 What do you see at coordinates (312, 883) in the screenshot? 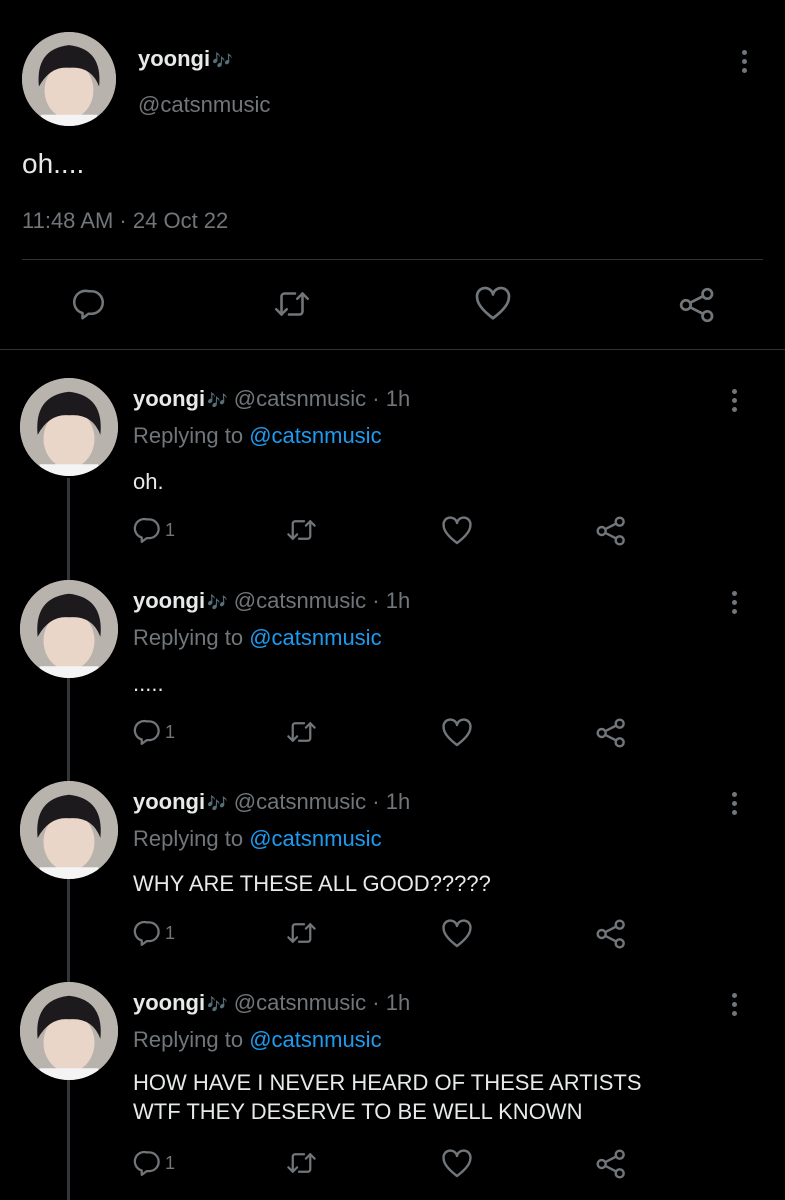
I see `reply-text-line: WHY ARE THESE ALL GOOD?????` at bounding box center [312, 883].